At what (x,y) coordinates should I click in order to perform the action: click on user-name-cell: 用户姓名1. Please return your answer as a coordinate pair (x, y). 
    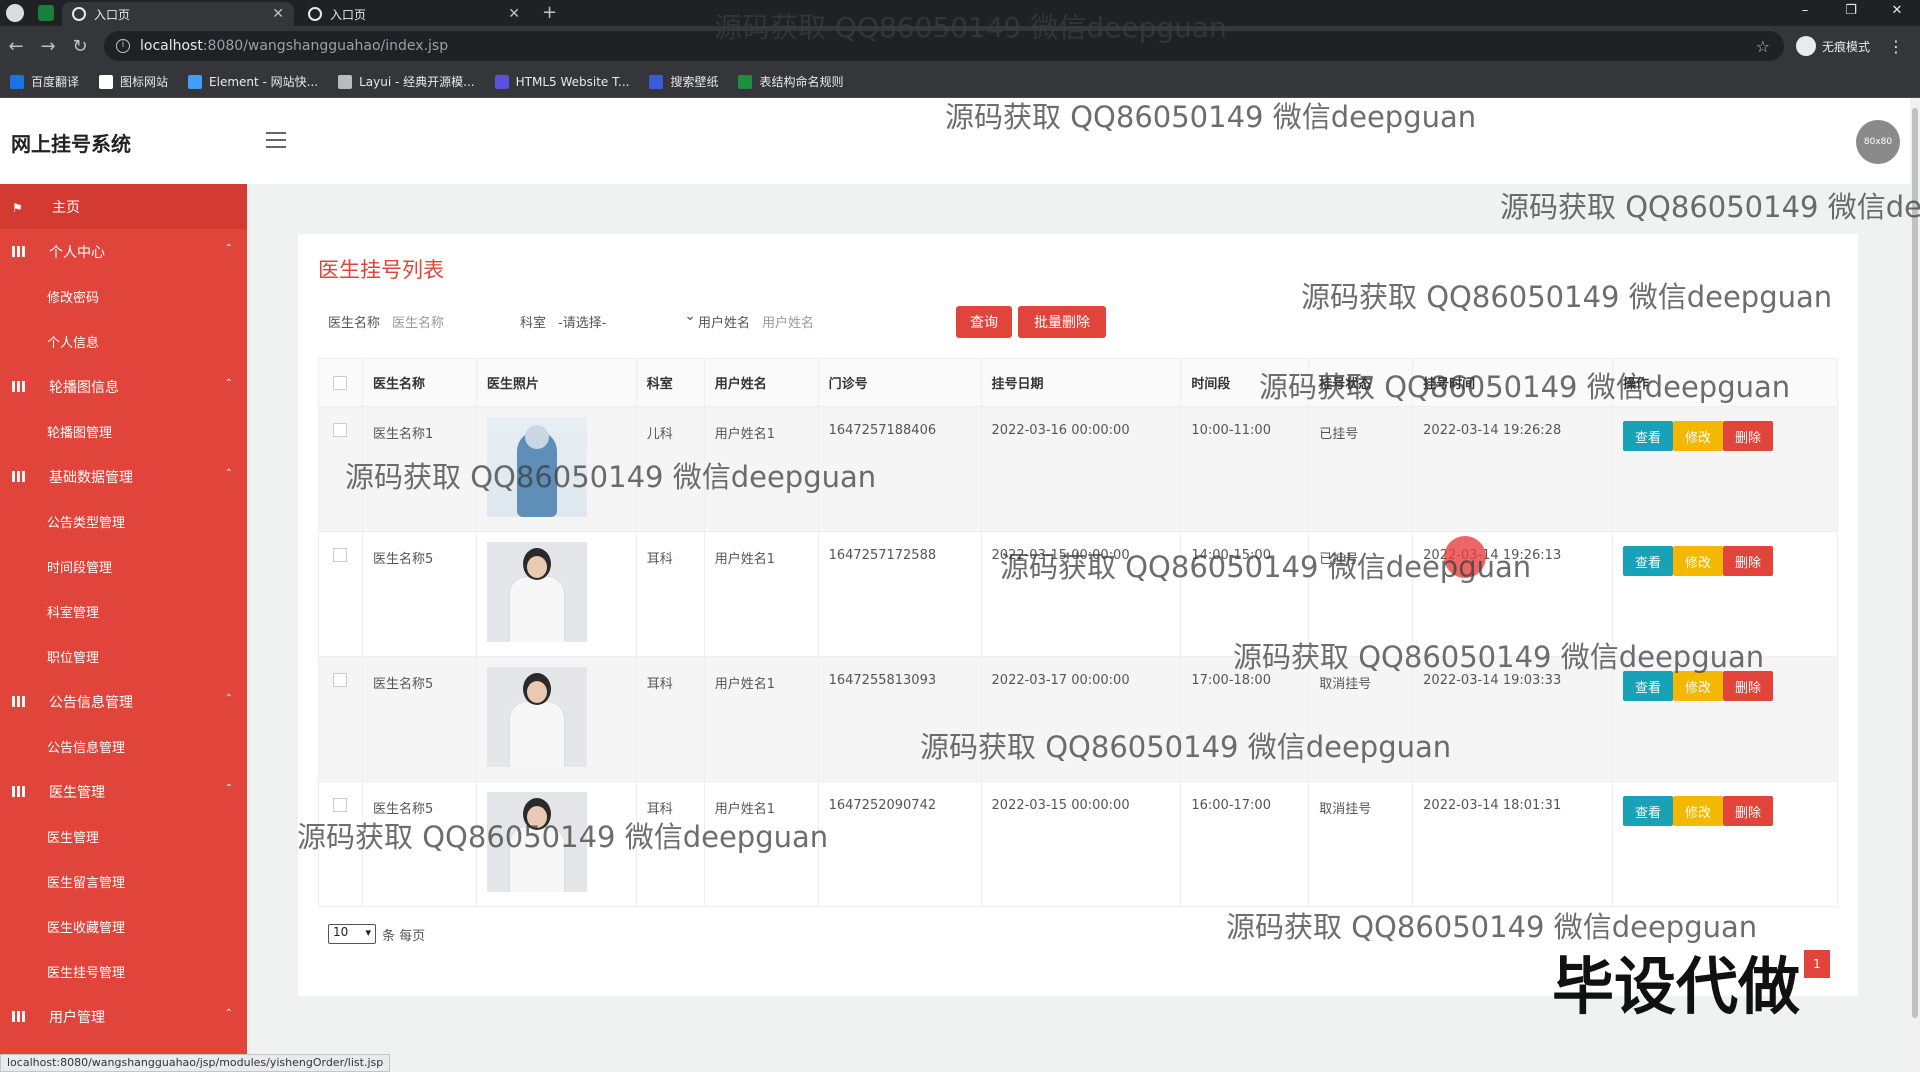
    Looking at the image, I should click on (761, 594).